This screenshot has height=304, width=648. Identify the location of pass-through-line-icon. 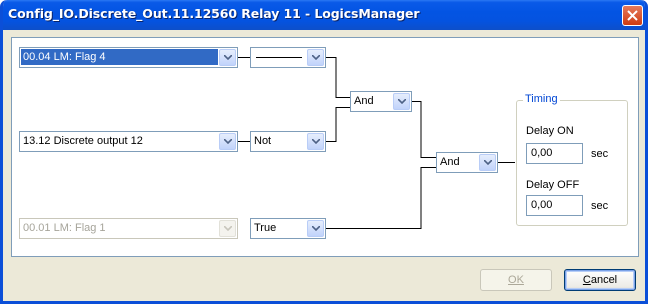
(279, 57).